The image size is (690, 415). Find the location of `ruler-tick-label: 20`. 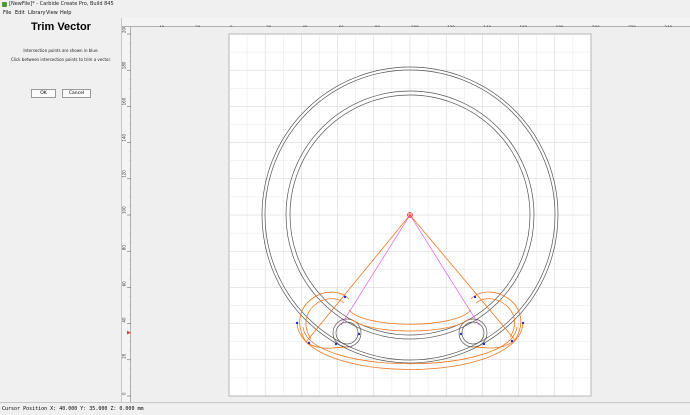

ruler-tick-label: 20 is located at coordinates (124, 356).